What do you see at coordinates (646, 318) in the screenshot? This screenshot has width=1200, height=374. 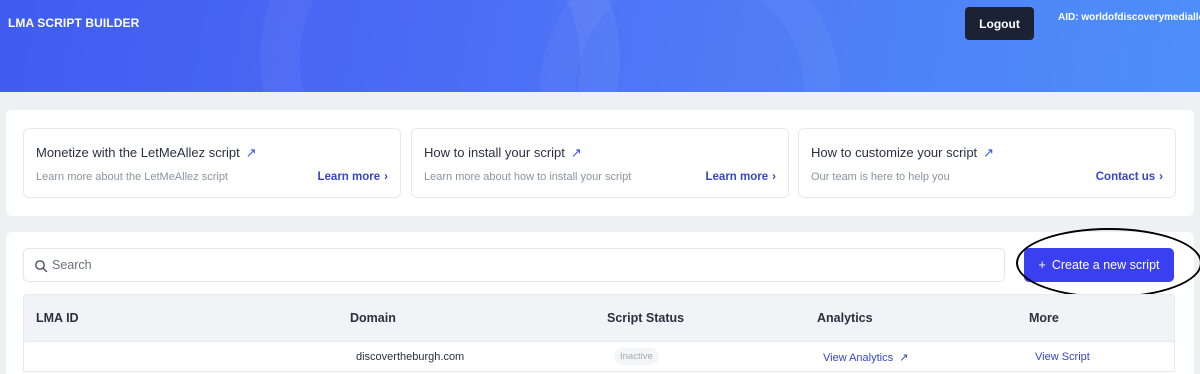 I see `column-header-script-status: Script Status` at bounding box center [646, 318].